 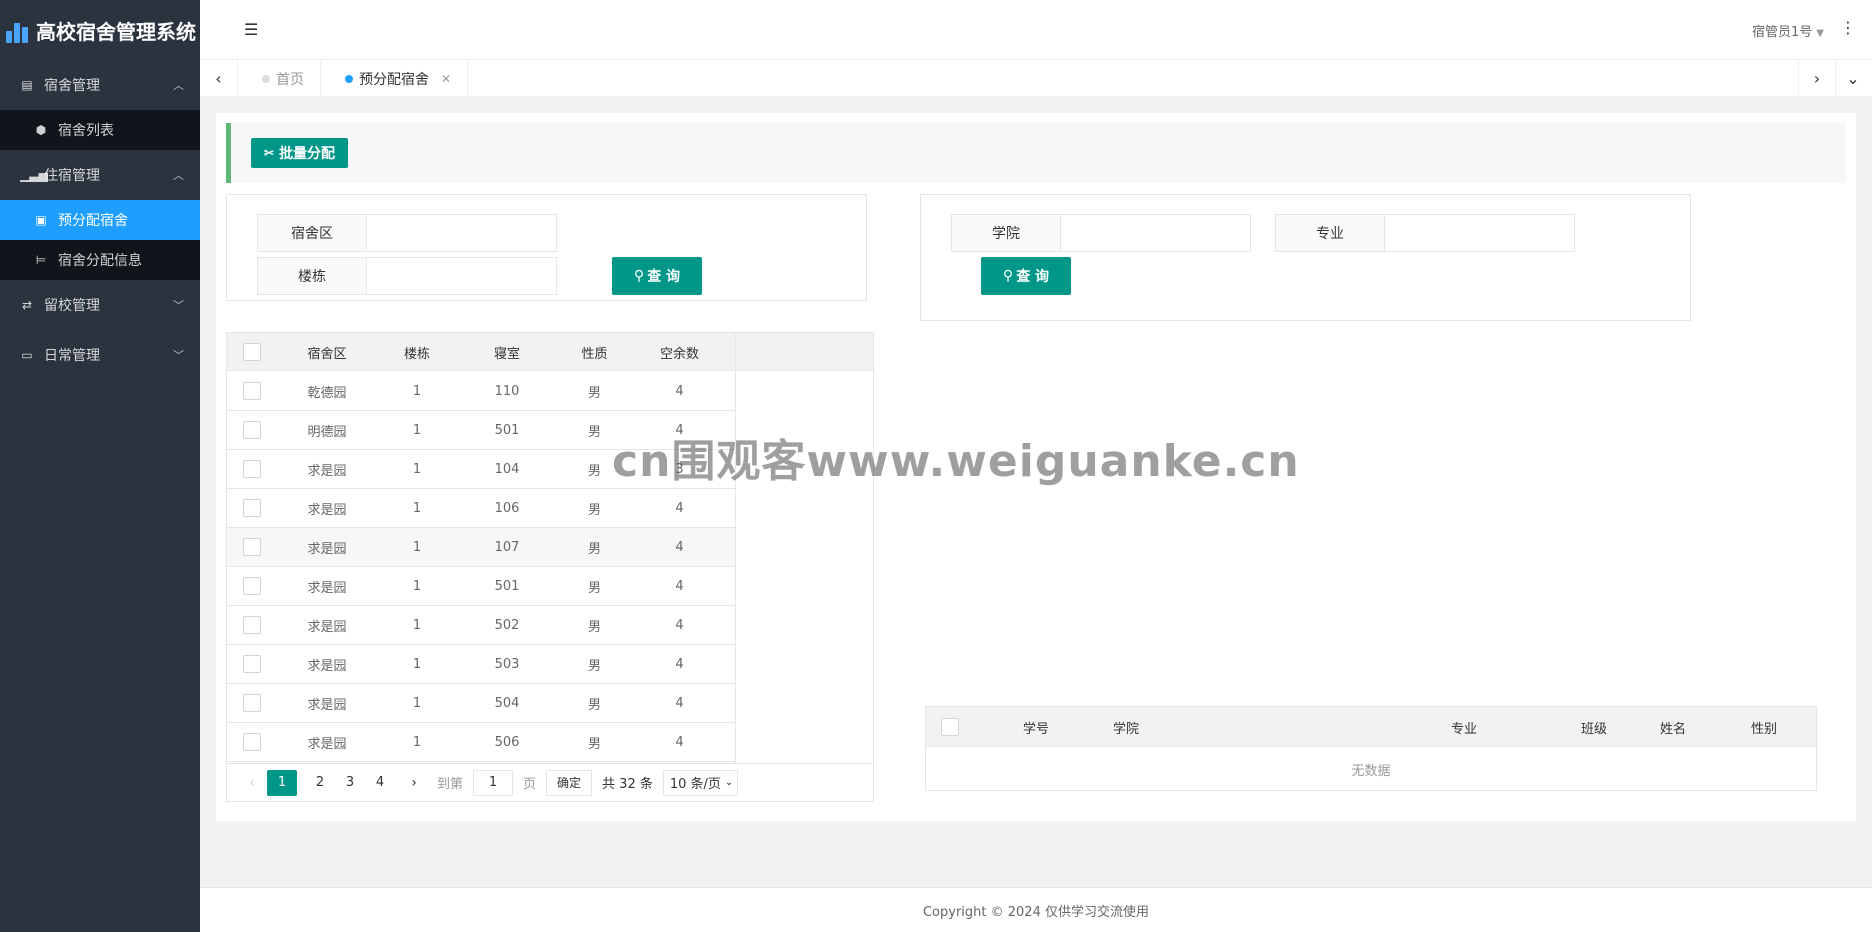 I want to click on table-row: 求是园 1 107 男 4, so click(x=481, y=547).